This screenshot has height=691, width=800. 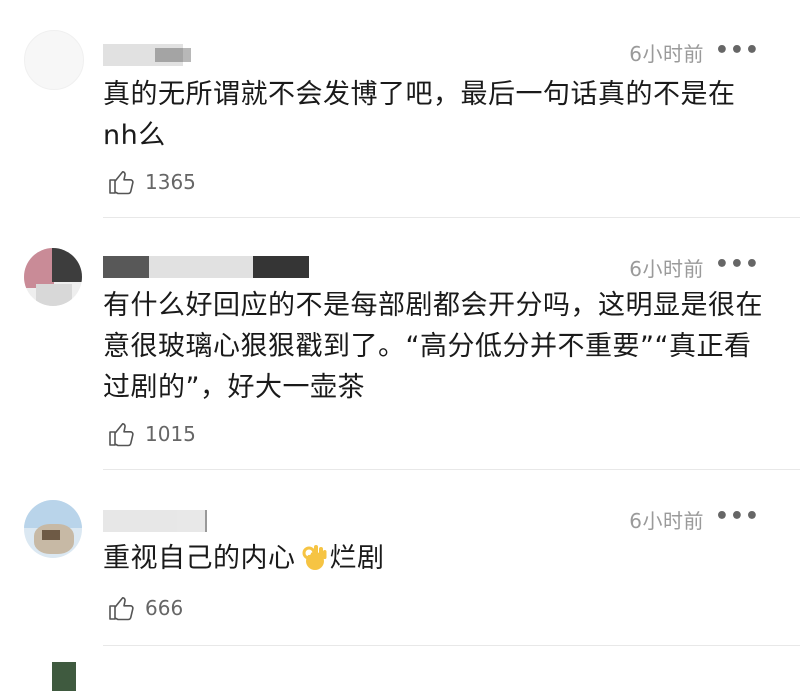 I want to click on like-count: 1015, so click(x=170, y=434).